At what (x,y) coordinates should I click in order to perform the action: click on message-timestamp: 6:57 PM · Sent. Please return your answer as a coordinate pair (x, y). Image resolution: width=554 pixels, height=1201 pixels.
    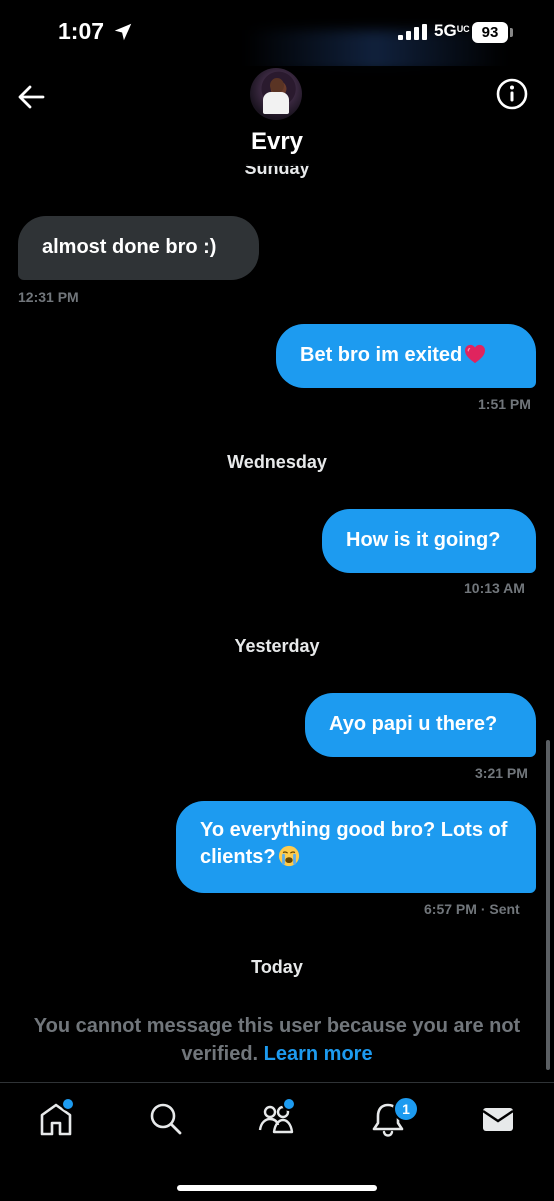
    Looking at the image, I should click on (472, 909).